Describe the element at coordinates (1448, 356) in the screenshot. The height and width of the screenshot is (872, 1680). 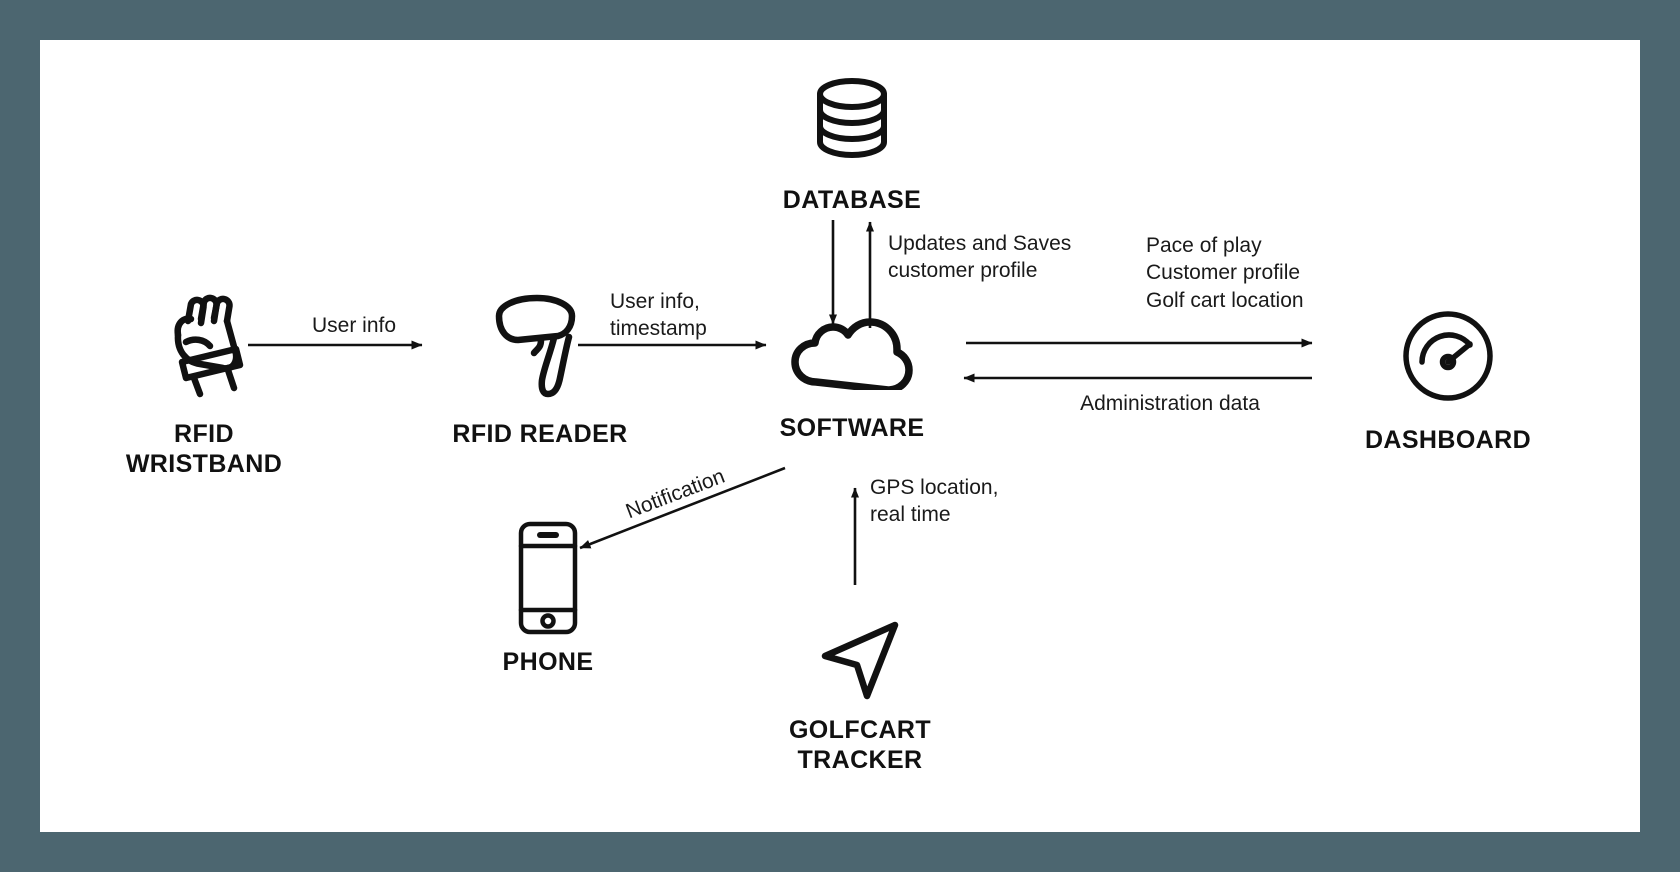
I see `gauge-icon` at that location.